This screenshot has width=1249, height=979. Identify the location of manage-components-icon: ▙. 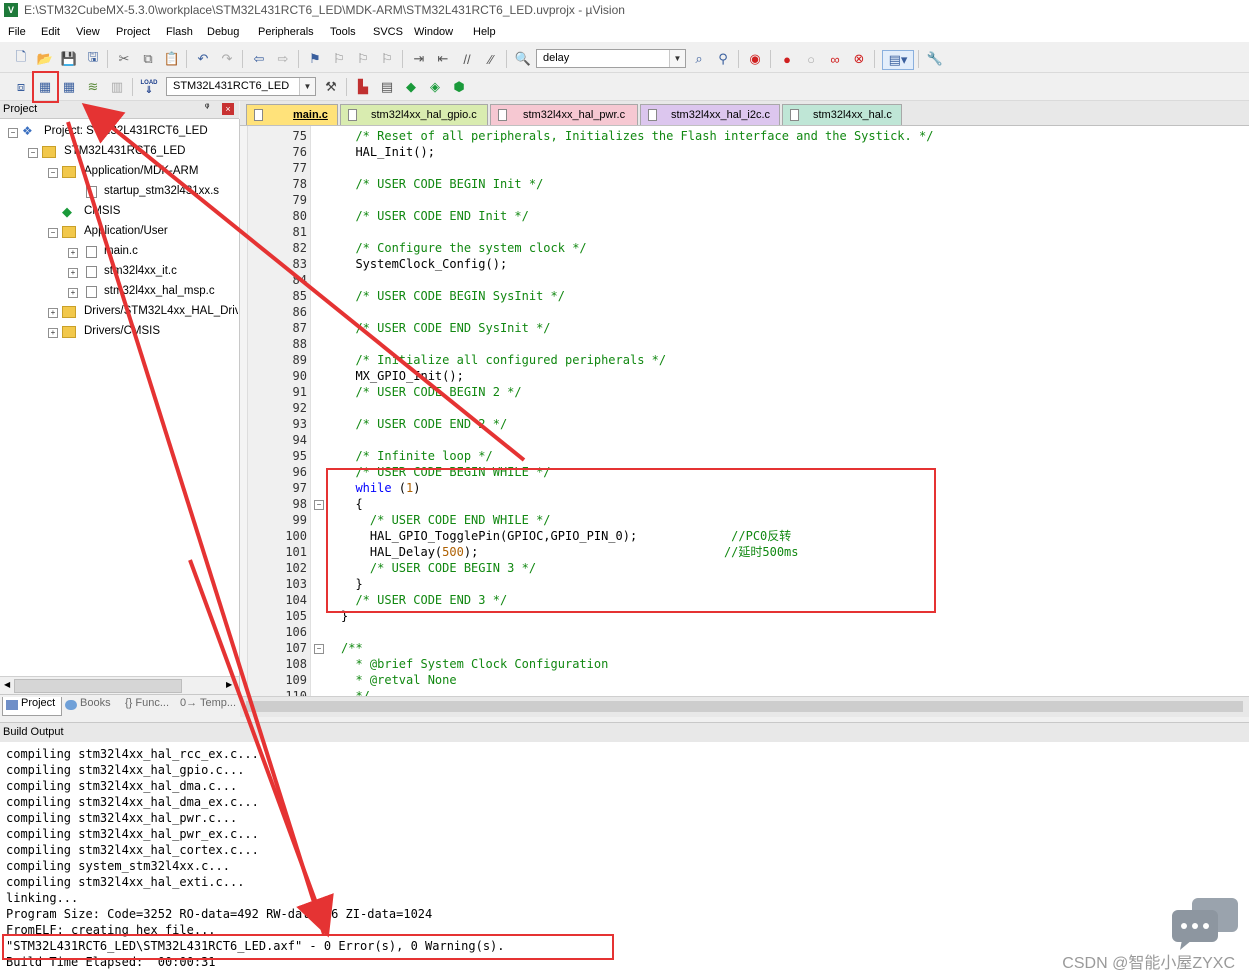
(363, 87).